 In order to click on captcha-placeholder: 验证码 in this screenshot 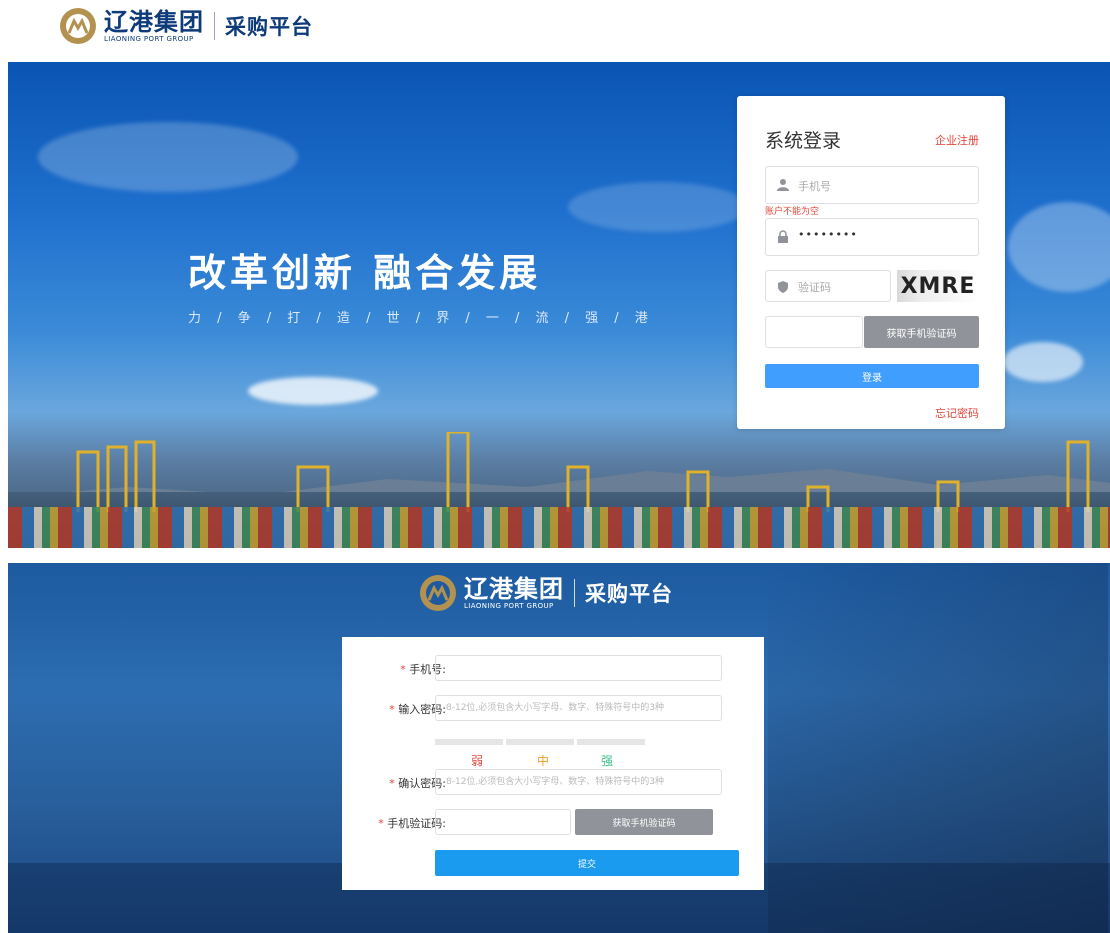, I will do `click(814, 287)`.